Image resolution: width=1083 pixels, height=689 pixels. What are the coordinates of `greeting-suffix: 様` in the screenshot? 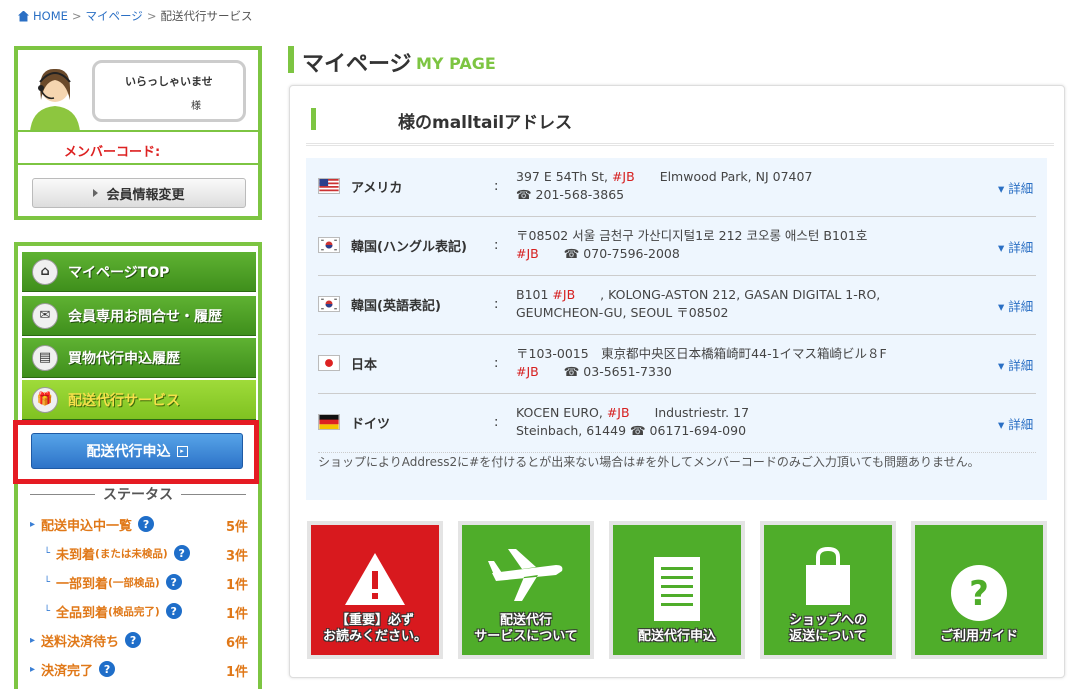 It's located at (196, 106).